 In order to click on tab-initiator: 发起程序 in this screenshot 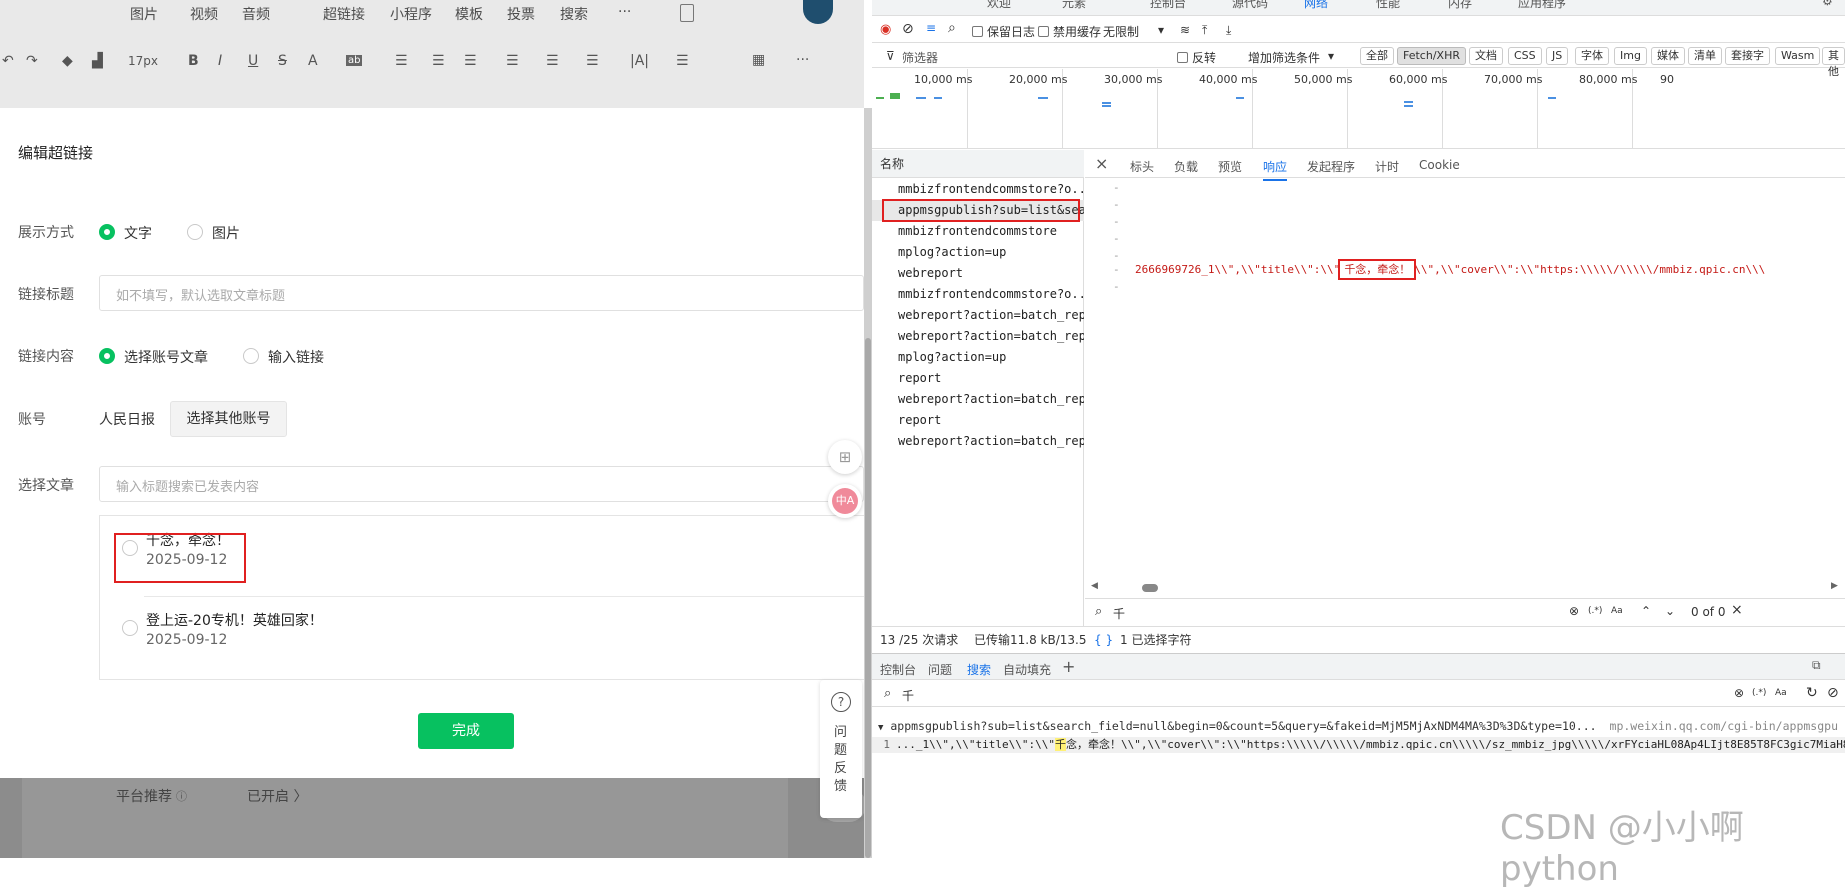, I will do `click(1331, 166)`.